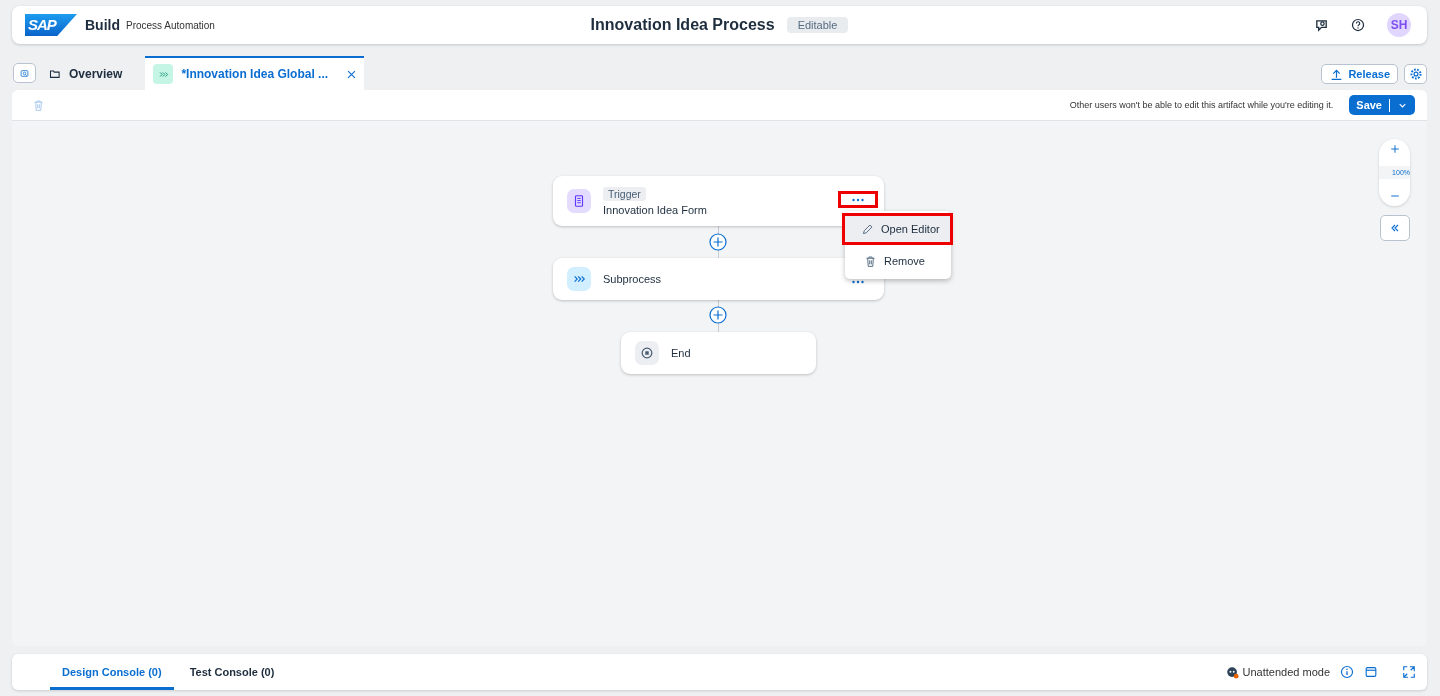  I want to click on editor-tab: Overview, so click(91, 73).